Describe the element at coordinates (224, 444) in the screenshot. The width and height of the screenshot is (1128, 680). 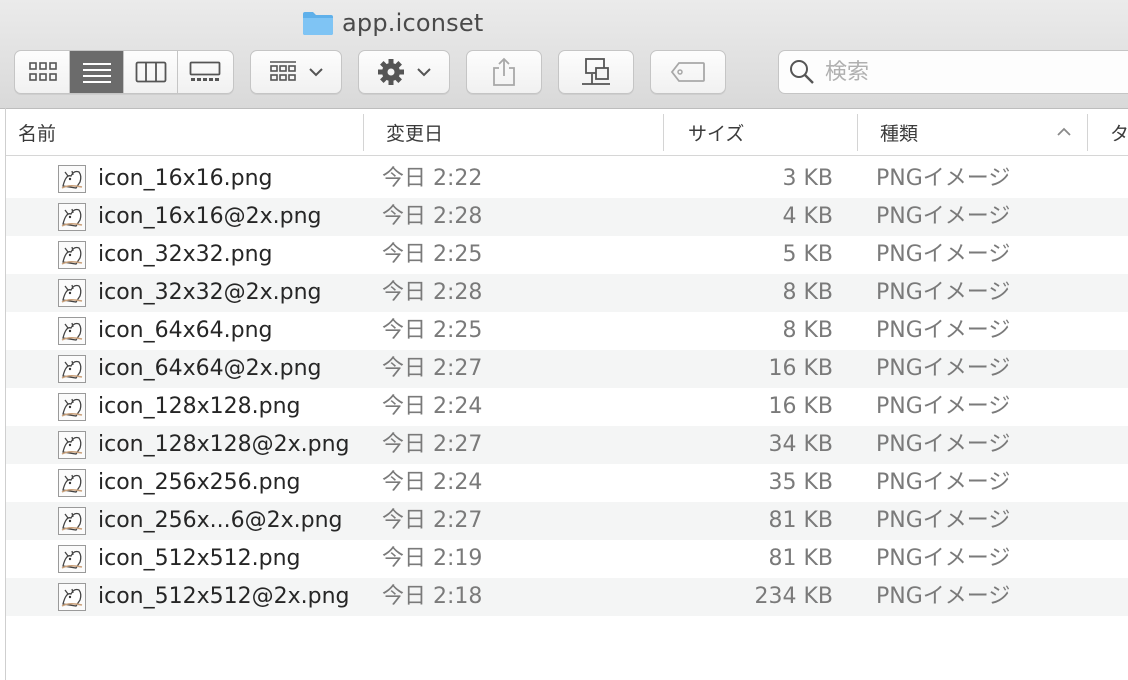
I see `file-name: icon_128x128@2x.png` at that location.